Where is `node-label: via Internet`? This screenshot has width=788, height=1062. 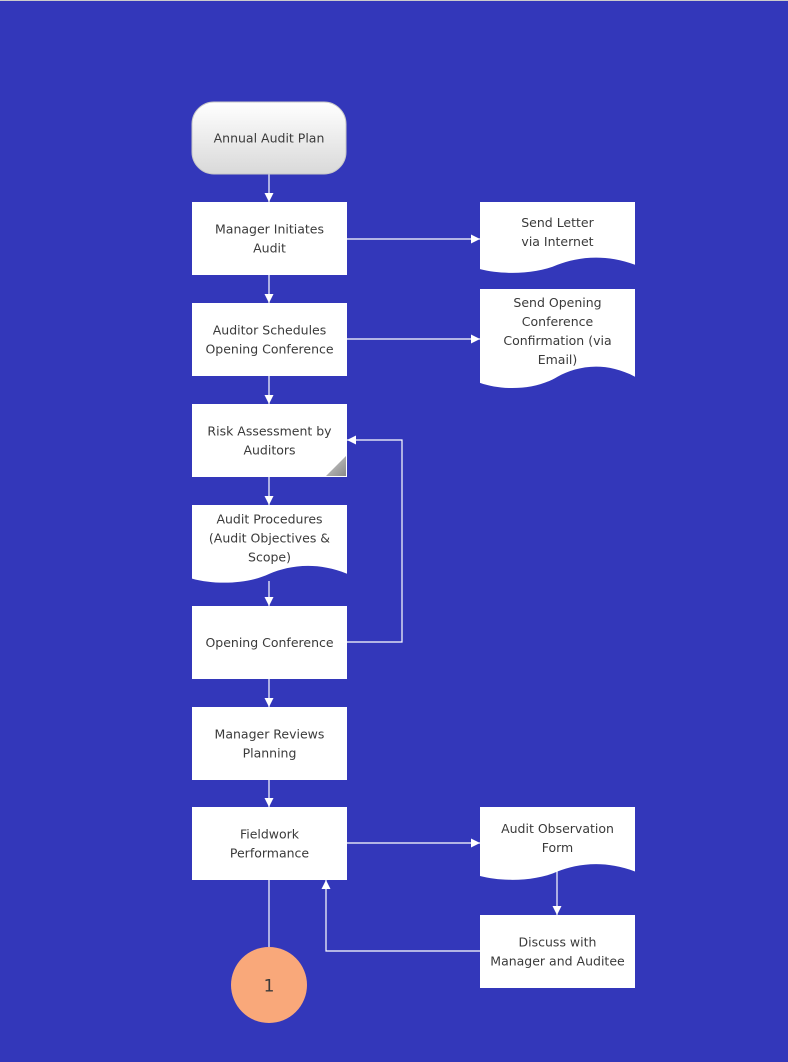
node-label: via Internet is located at coordinates (557, 241).